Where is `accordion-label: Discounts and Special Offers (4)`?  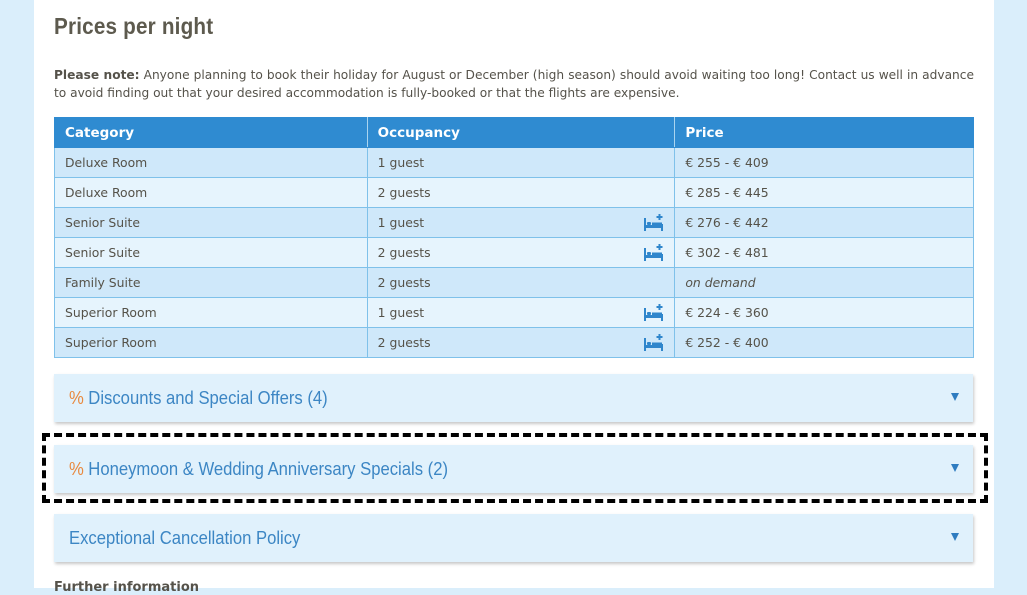 accordion-label: Discounts and Special Offers (4) is located at coordinates (208, 397).